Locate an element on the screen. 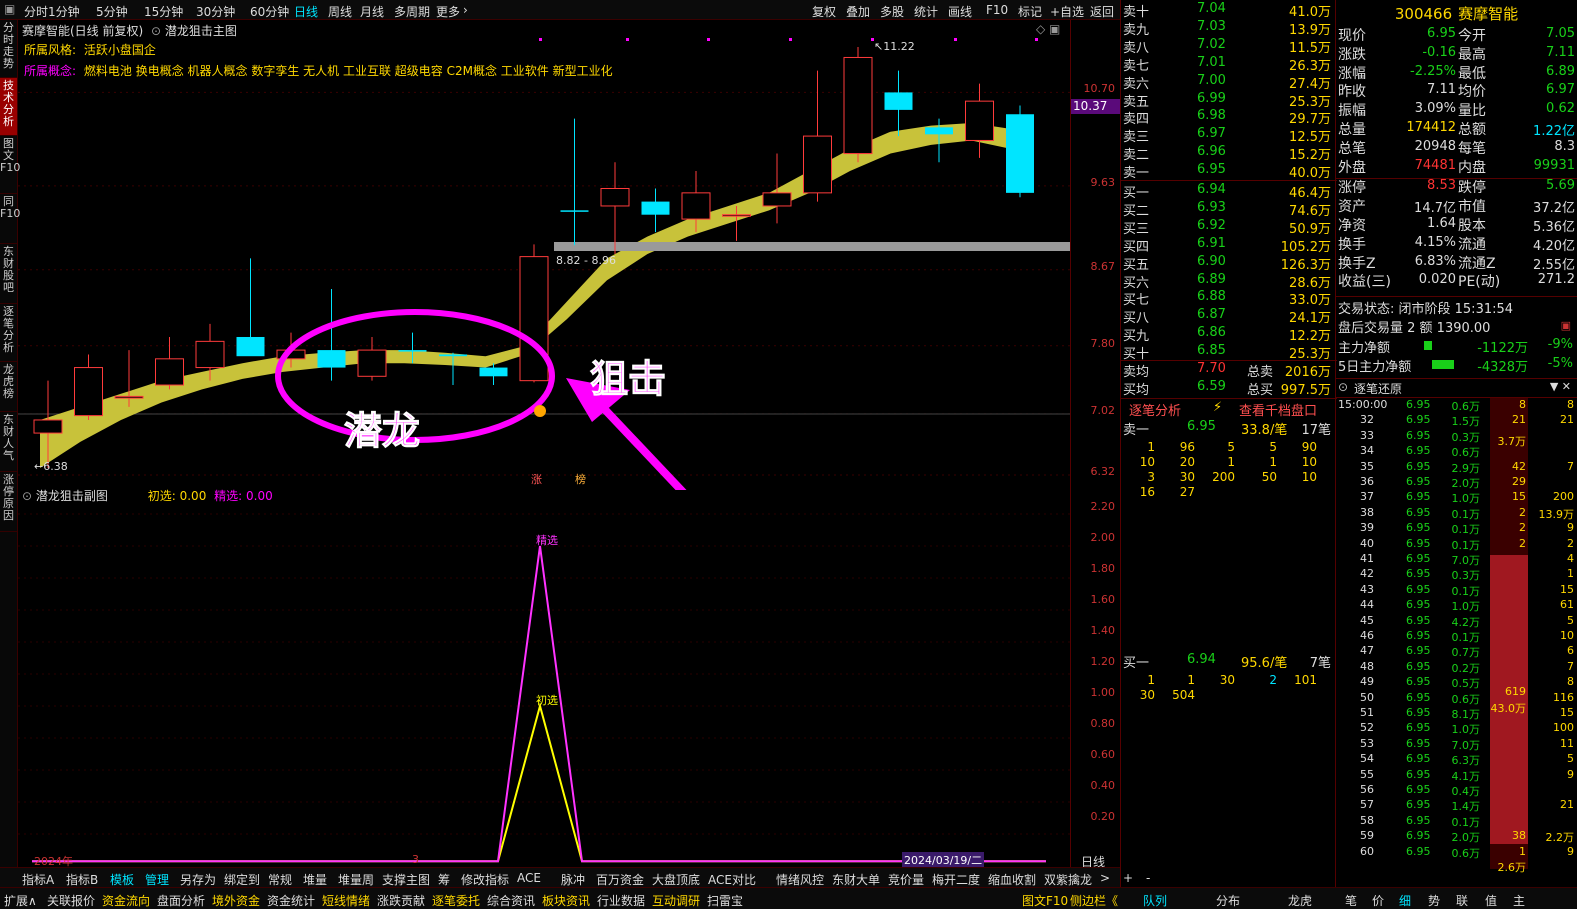 Image resolution: width=1577 pixels, height=909 pixels. status-tab-2: 资金流向 is located at coordinates (126, 900).